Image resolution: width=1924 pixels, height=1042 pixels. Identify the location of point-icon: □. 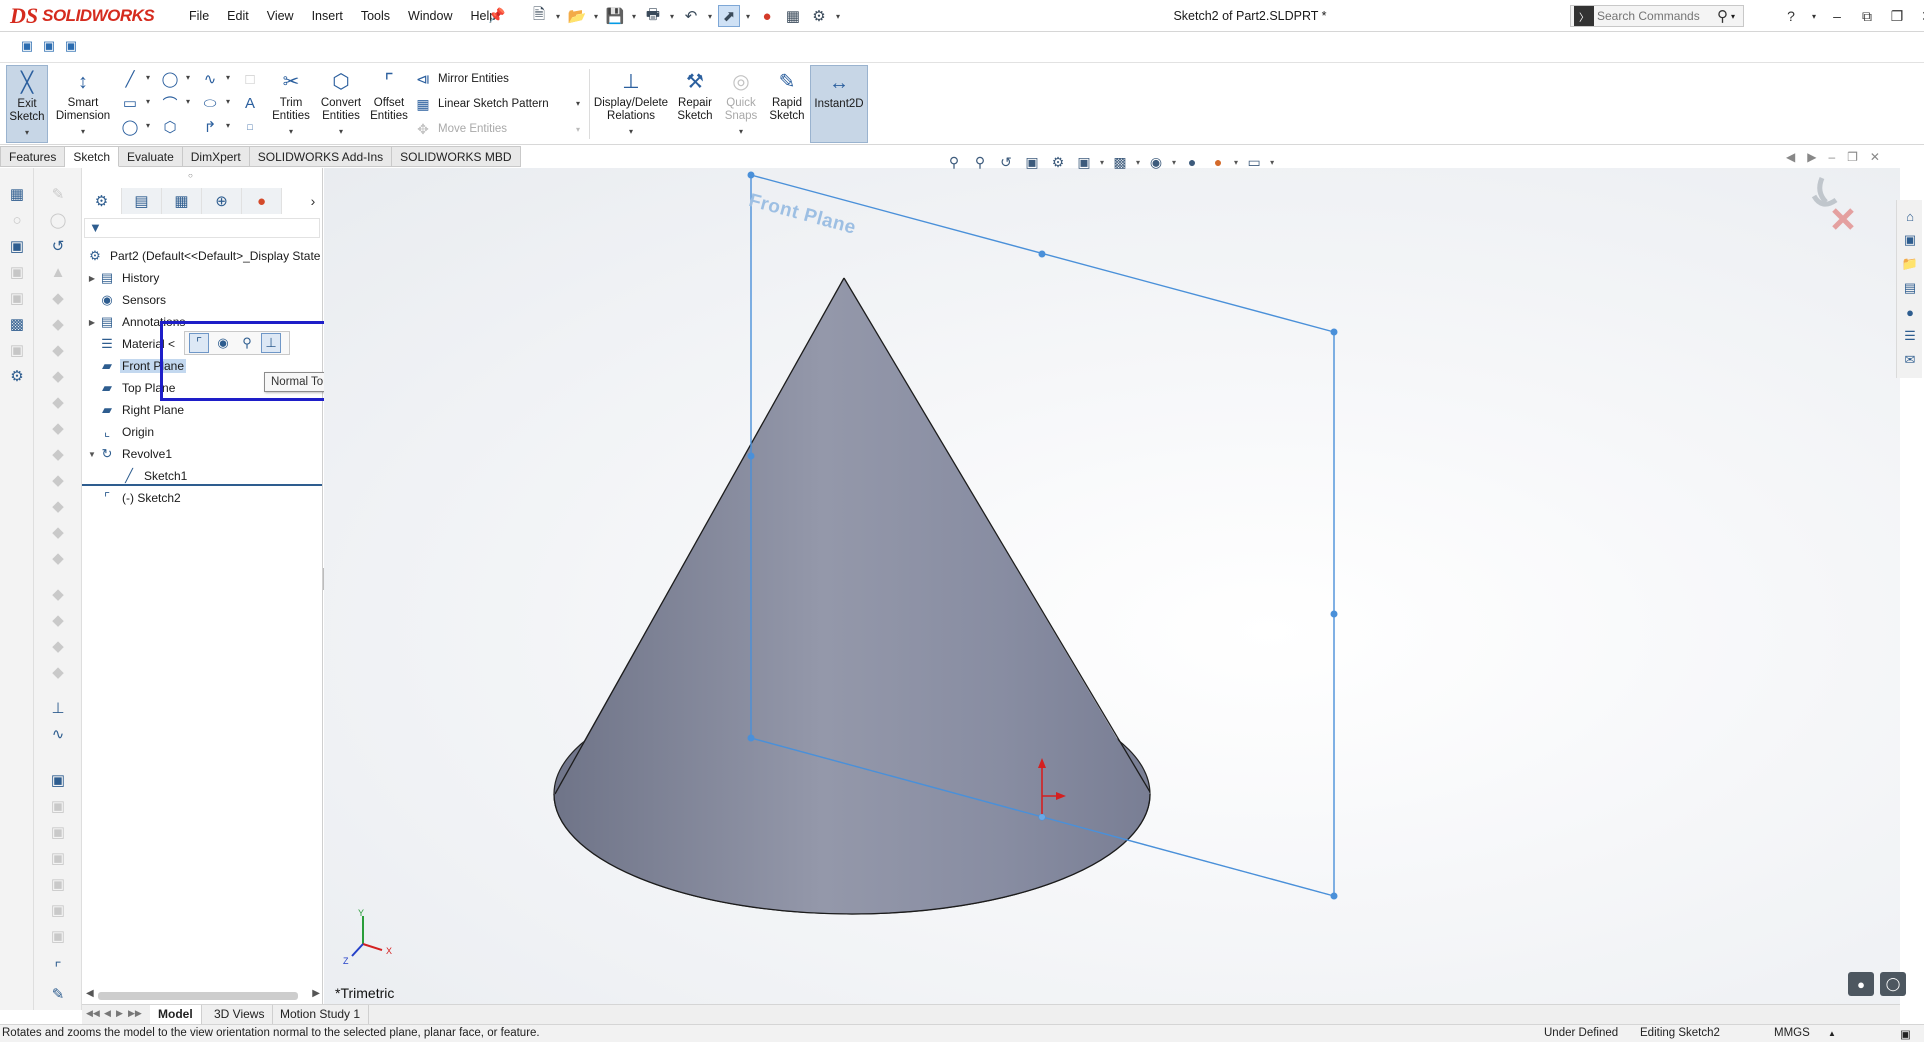
(250, 127).